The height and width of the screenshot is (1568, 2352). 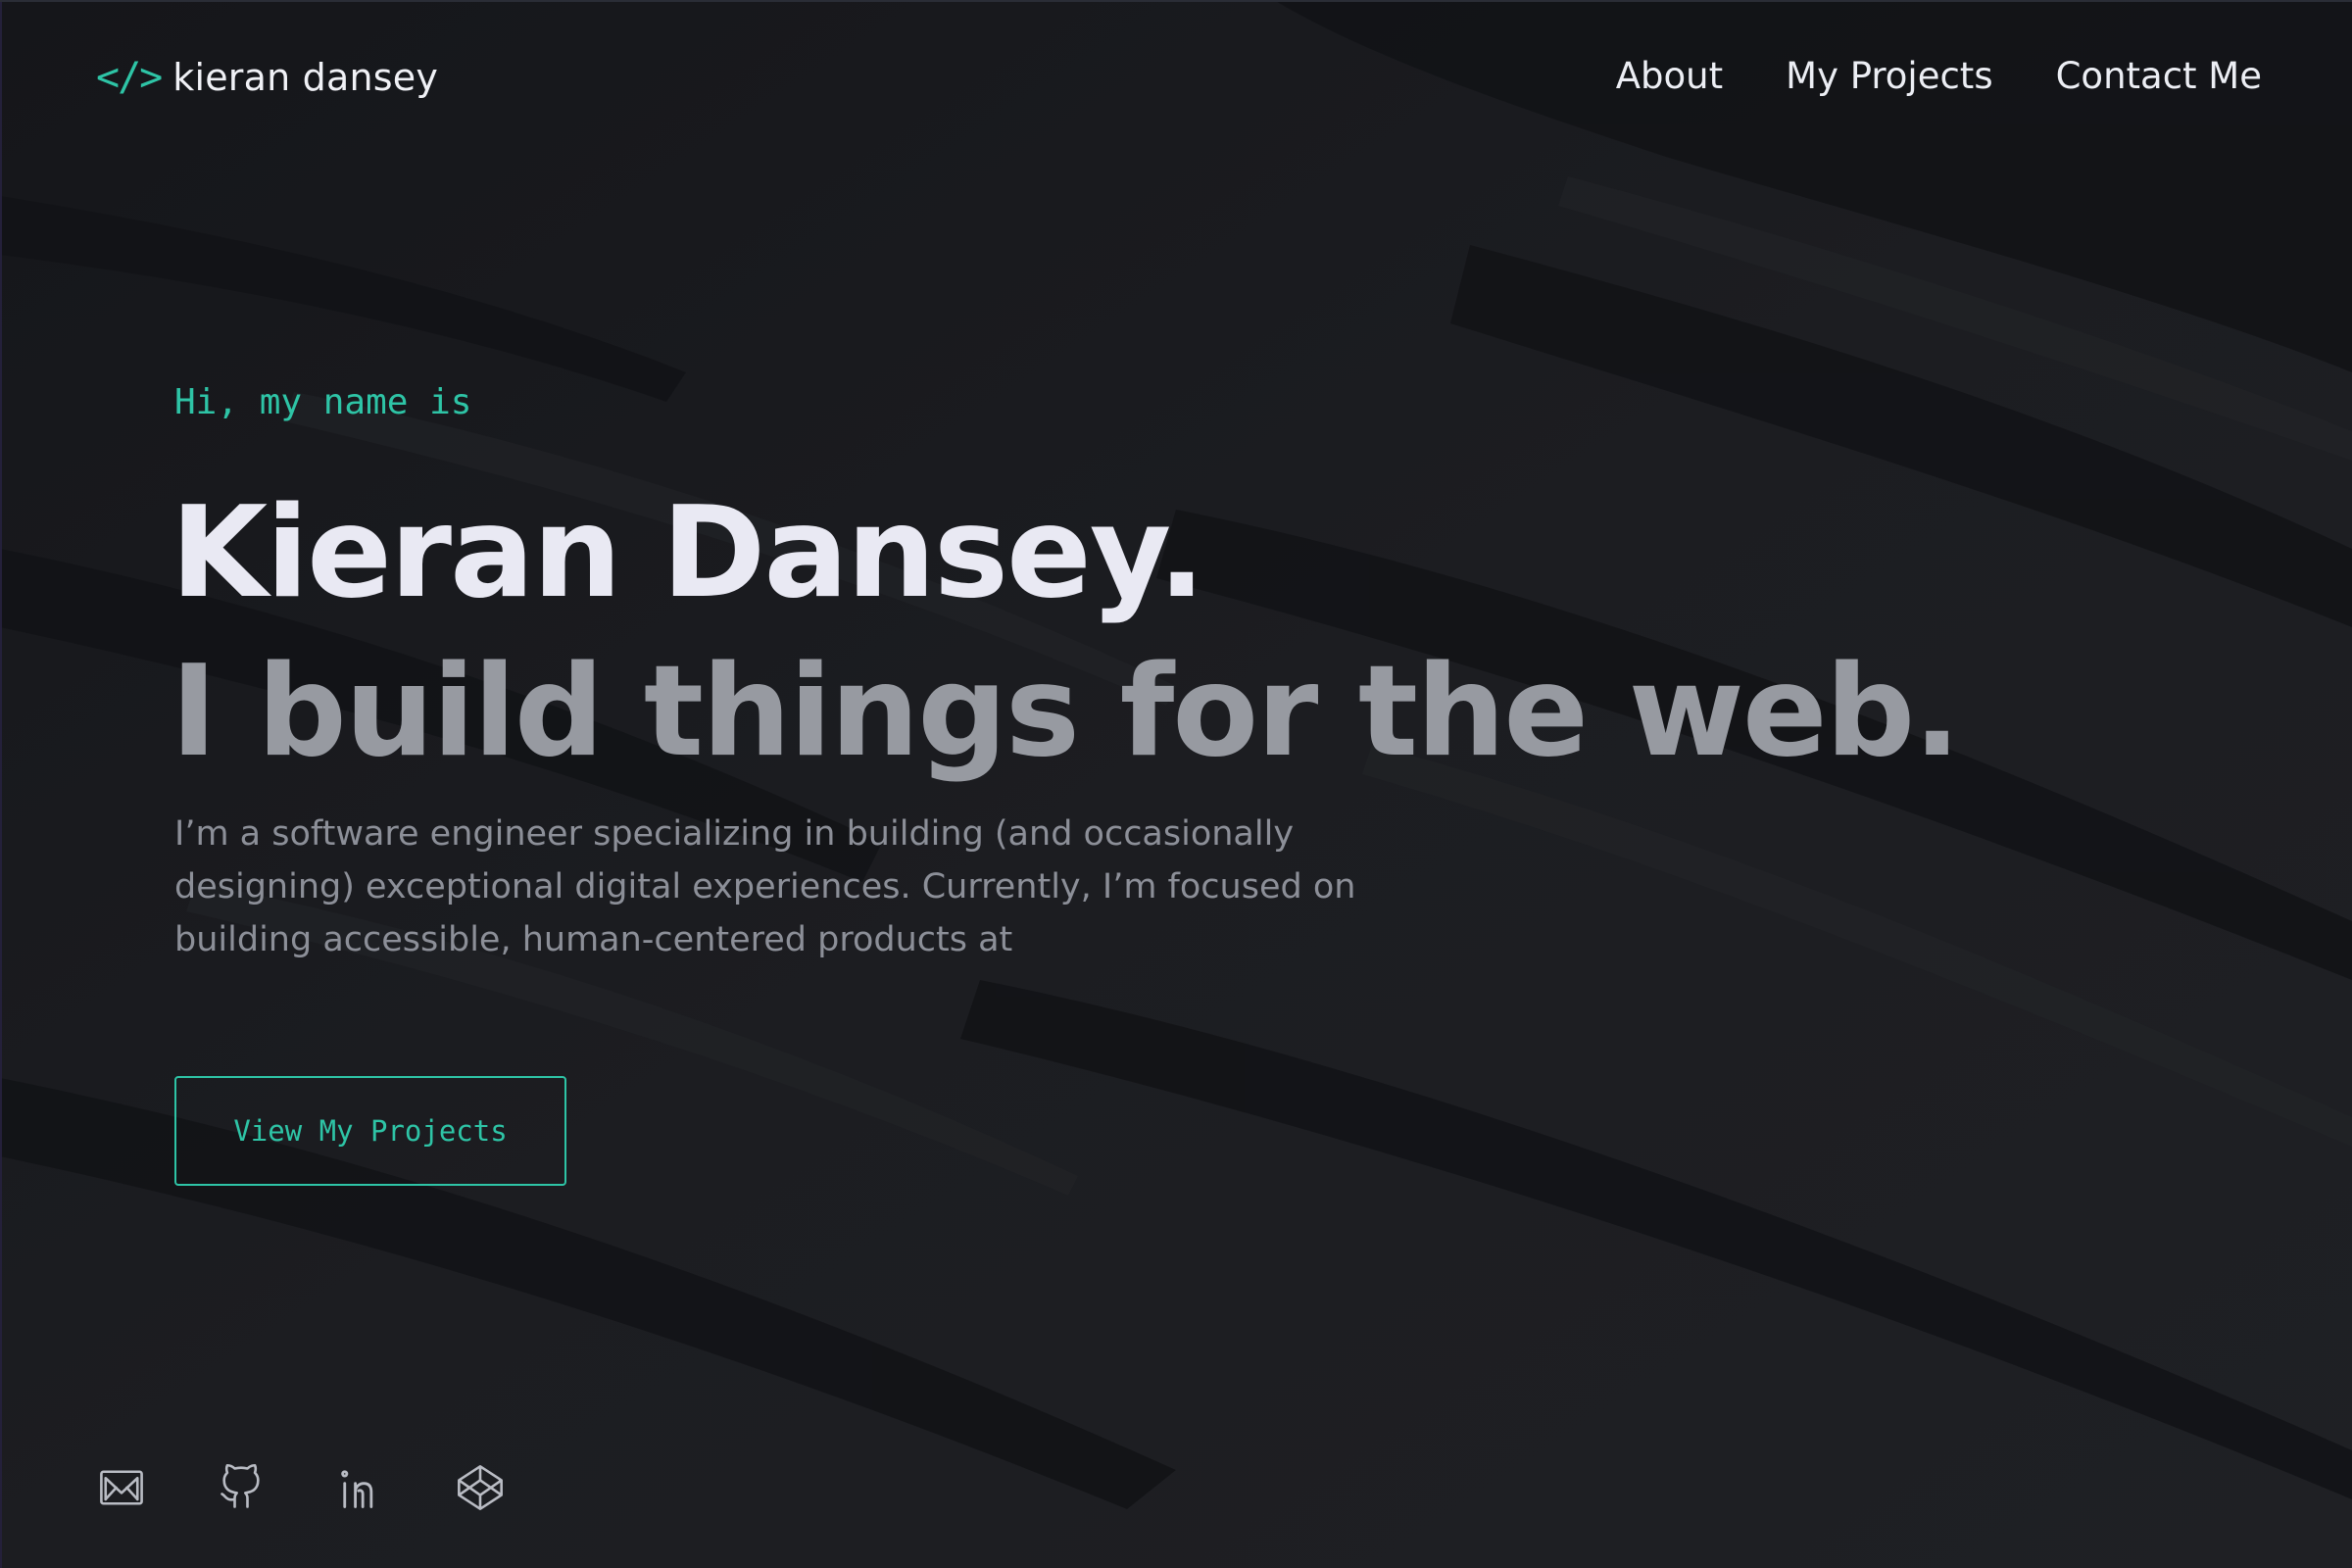 What do you see at coordinates (1066, 712) in the screenshot?
I see `hero-tagline: I build things for the web.` at bounding box center [1066, 712].